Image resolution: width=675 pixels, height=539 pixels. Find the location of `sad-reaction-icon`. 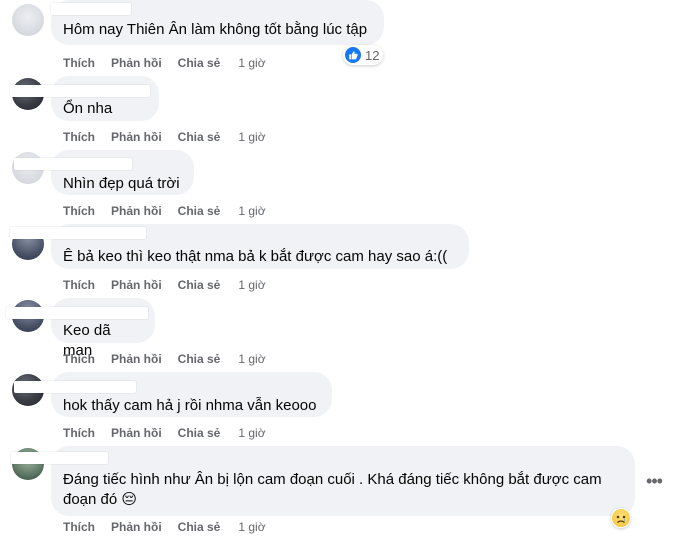

sad-reaction-icon is located at coordinates (621, 518).